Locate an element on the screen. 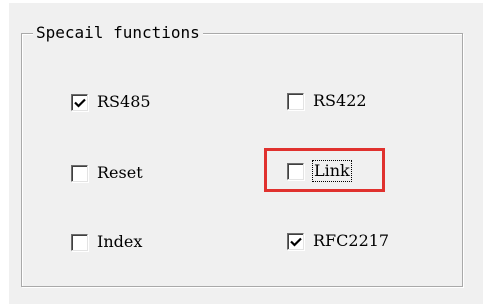  rs485-label: RS485 is located at coordinates (124, 101).